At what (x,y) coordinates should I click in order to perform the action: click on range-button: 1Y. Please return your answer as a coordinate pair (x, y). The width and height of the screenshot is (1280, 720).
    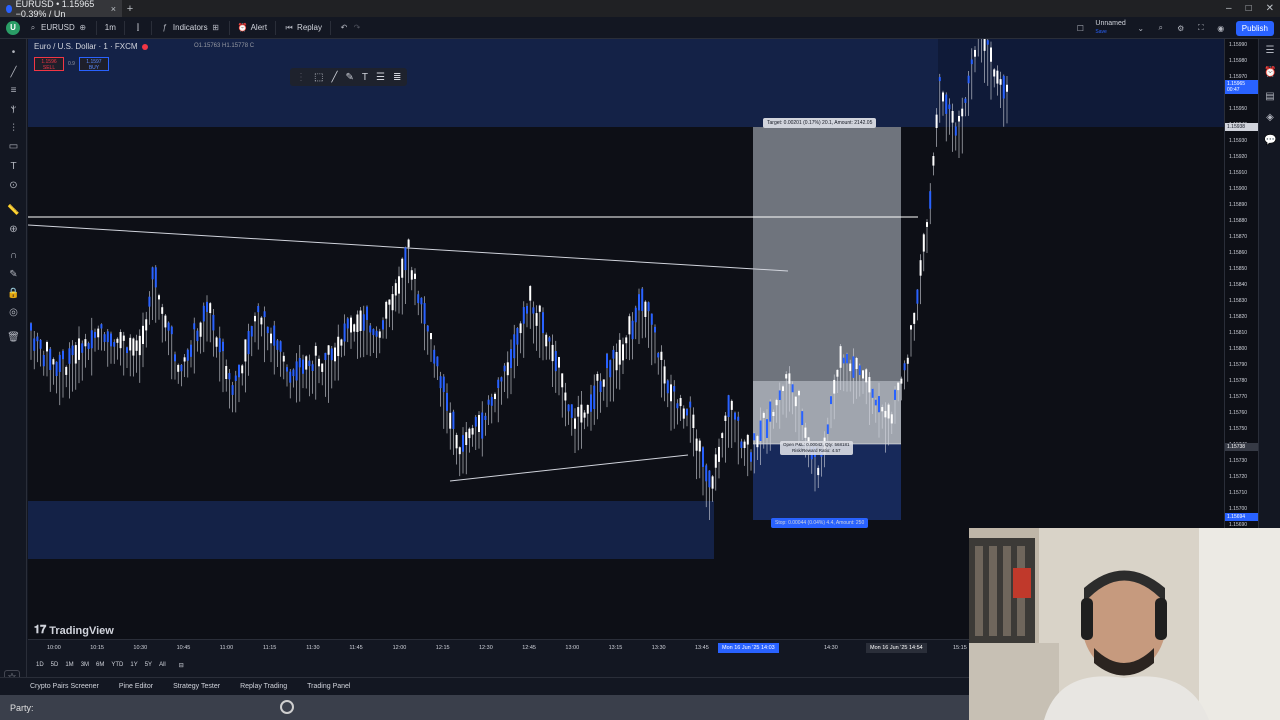
    Looking at the image, I should click on (133, 665).